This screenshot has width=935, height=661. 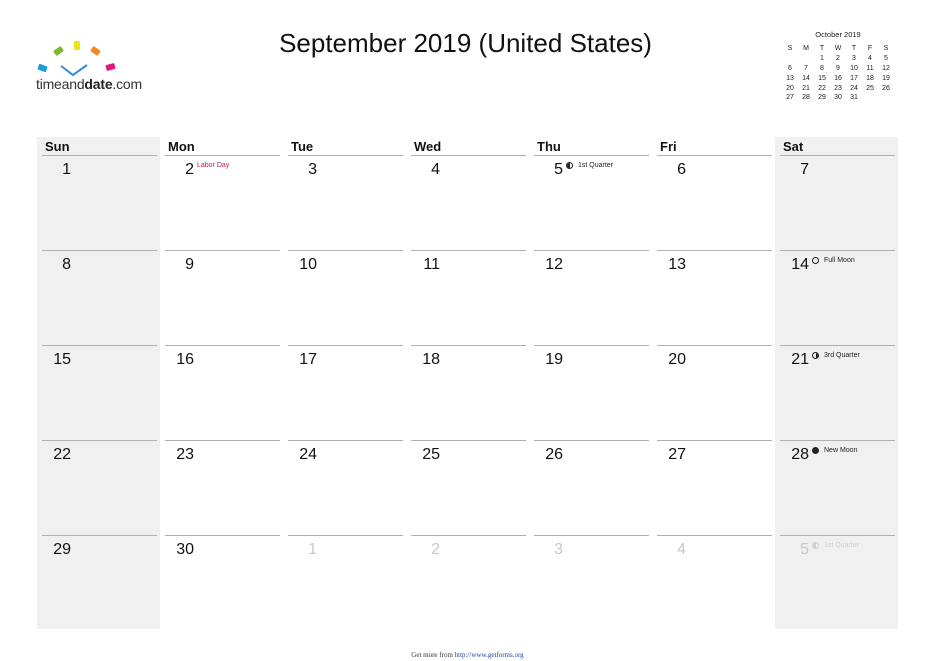 I want to click on column-wed: Wed 4 11 18 25 2, so click(x=467, y=383).